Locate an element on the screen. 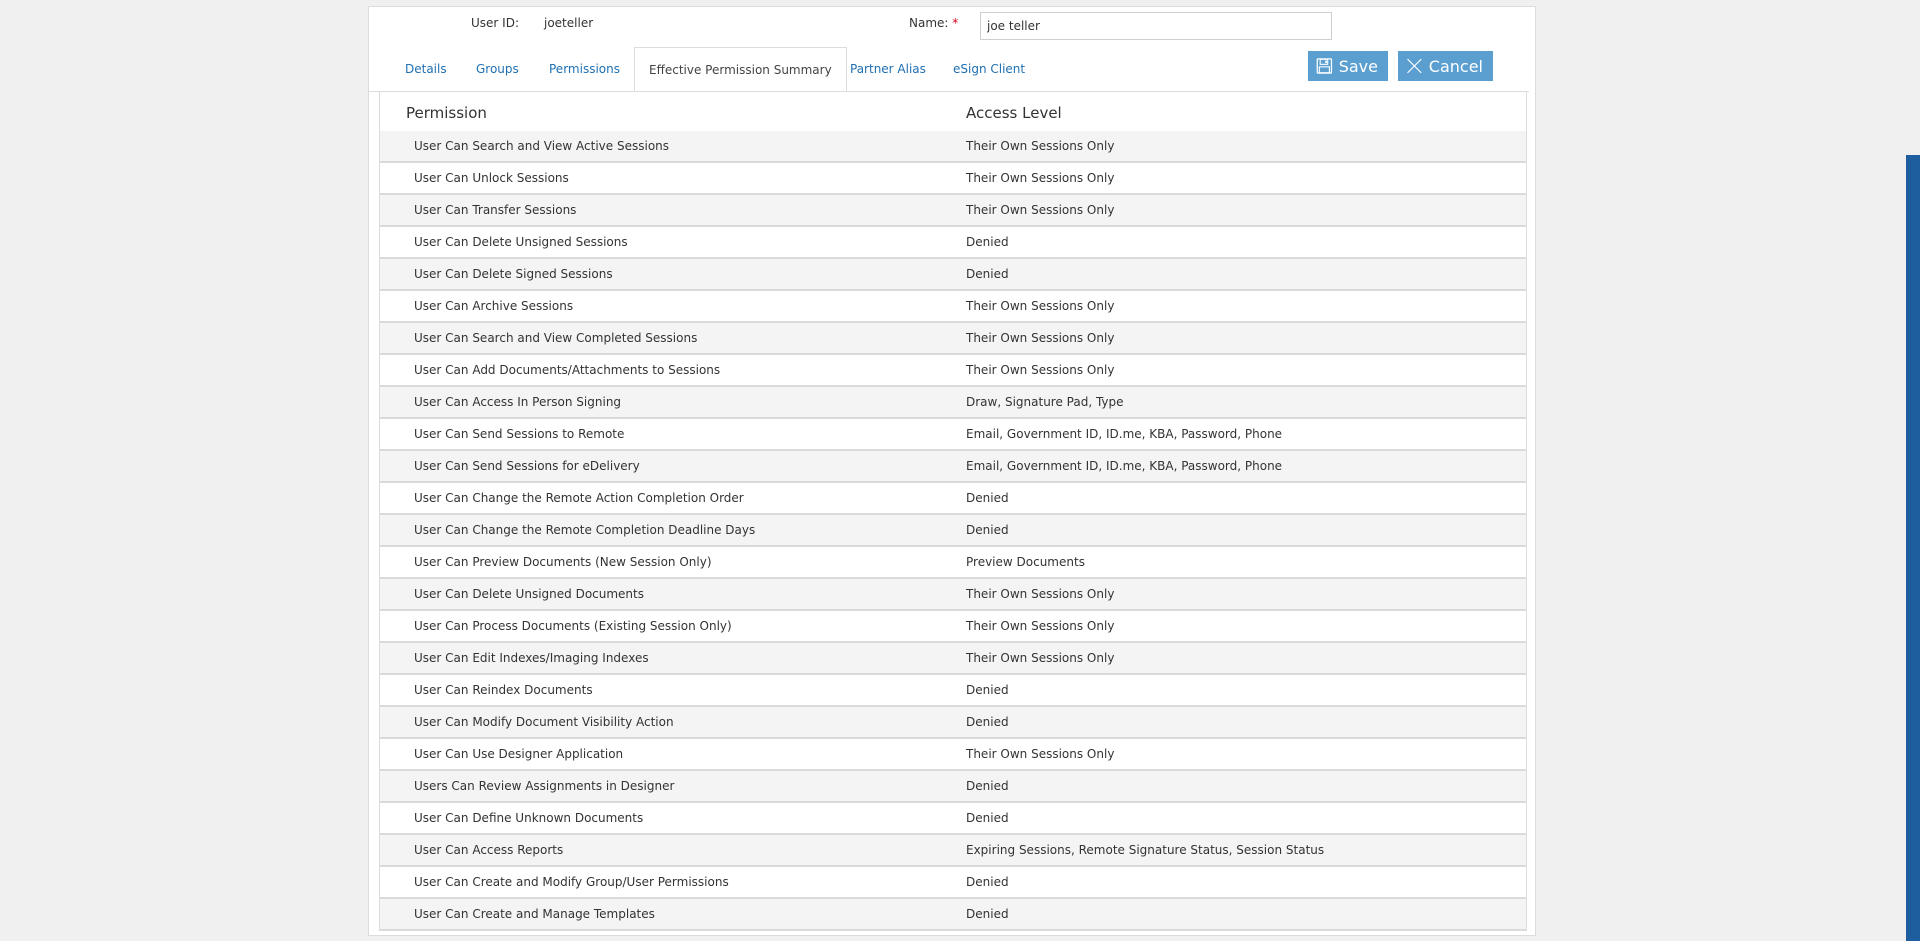 The height and width of the screenshot is (941, 1920). permission-cell: User Can Send Sessions to Remote is located at coordinates (519, 434).